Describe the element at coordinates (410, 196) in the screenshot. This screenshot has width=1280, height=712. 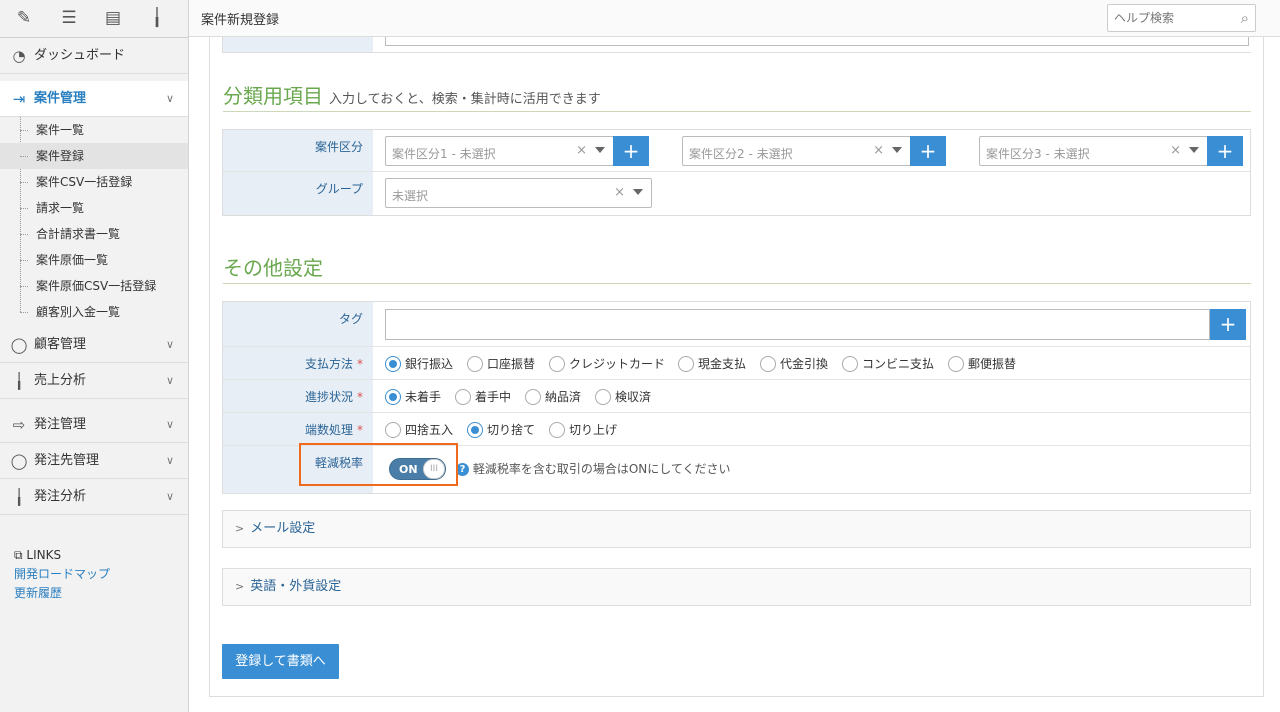
I see `group-select-value: 未選択` at that location.